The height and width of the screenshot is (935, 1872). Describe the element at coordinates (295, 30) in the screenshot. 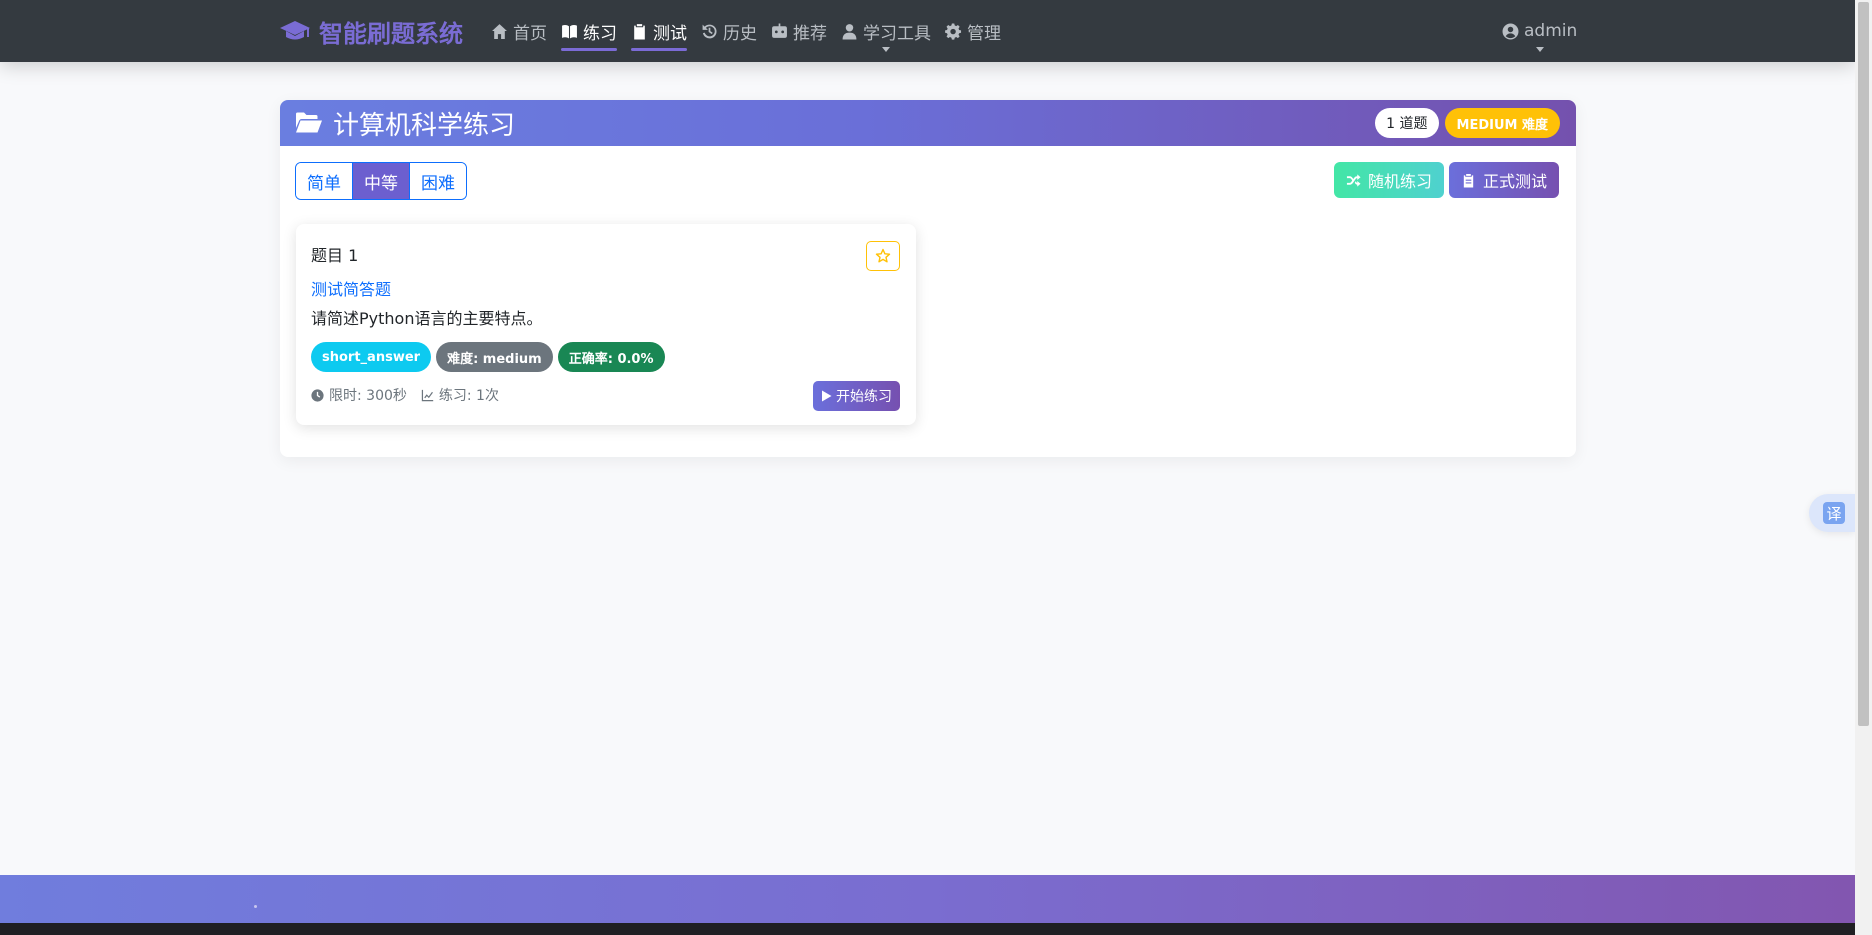

I see `graduation-cap-icon` at that location.